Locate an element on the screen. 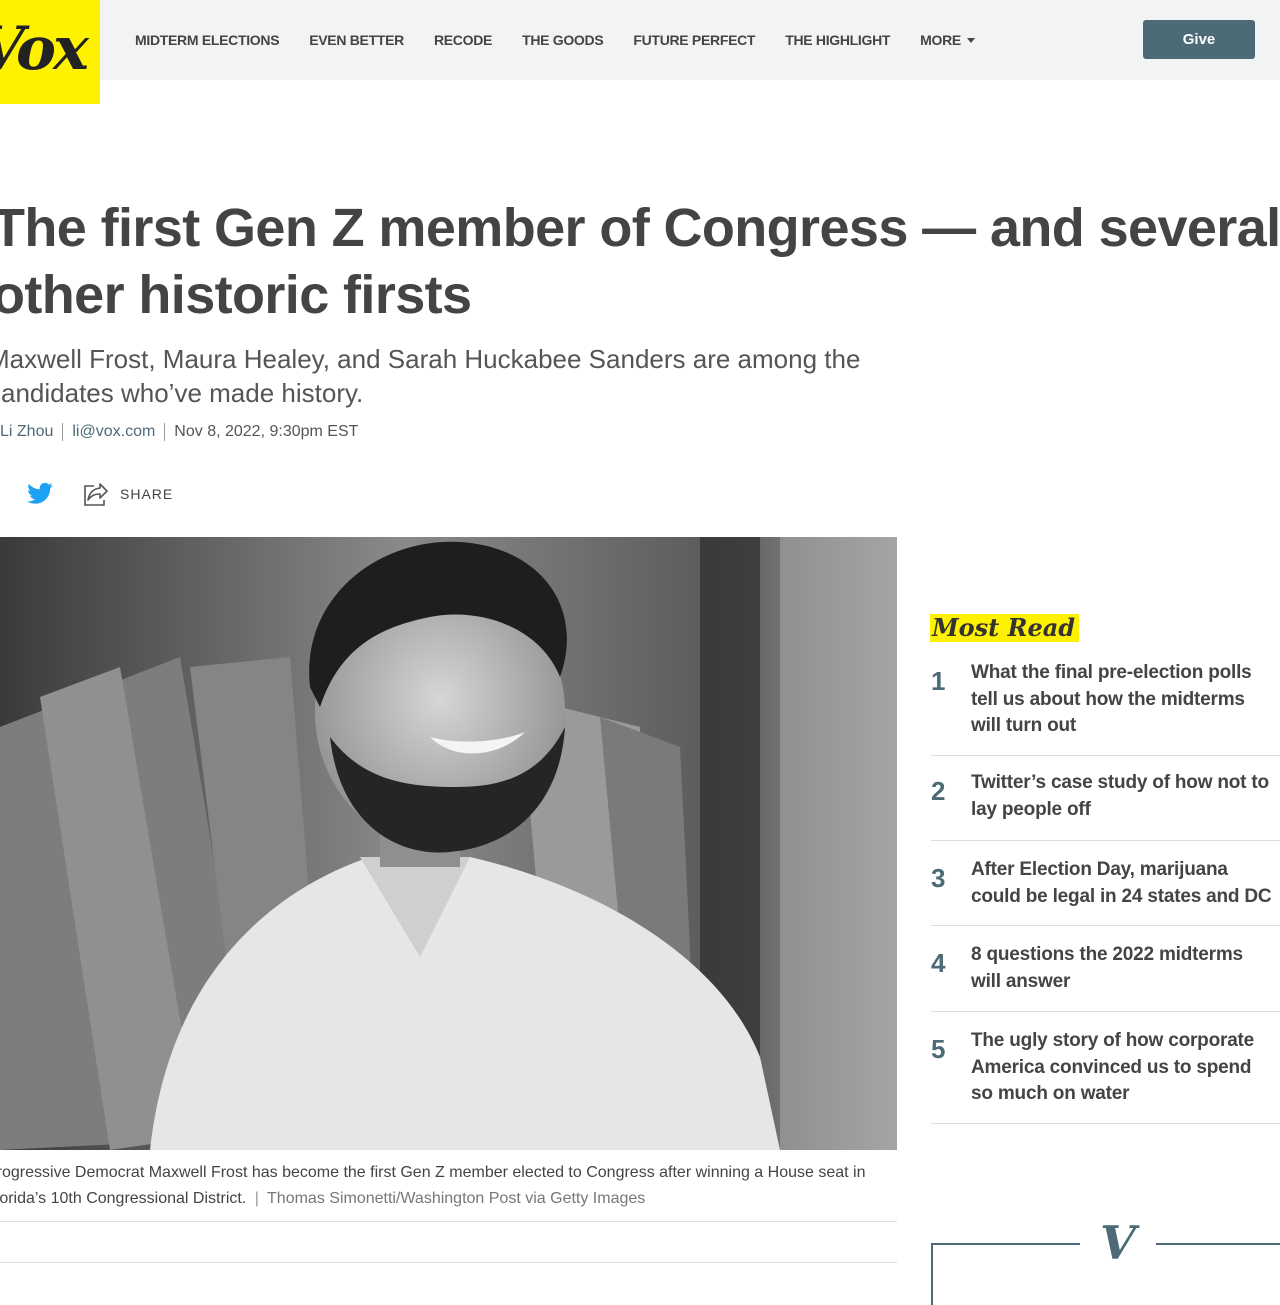 This screenshot has height=1305, width=1280. most-read-line: will turn out is located at coordinates (1024, 725).